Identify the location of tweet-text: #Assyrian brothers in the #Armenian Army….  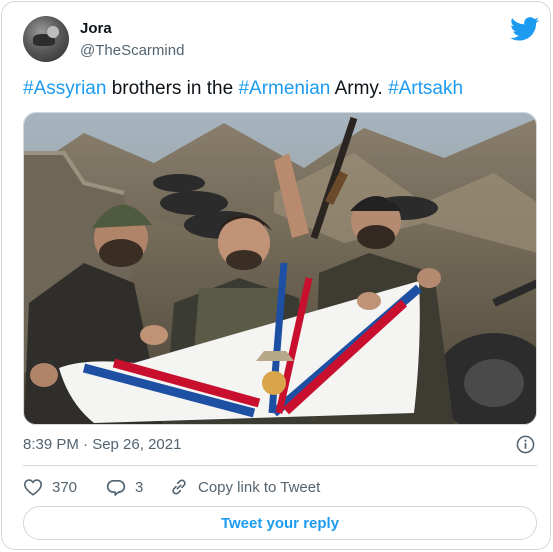
(243, 89).